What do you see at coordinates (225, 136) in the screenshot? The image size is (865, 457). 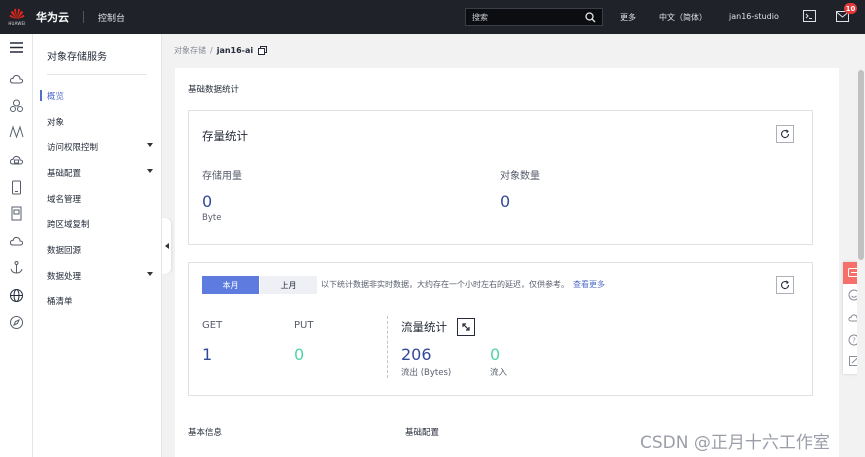 I see `storage-stats-title: 存量统计` at bounding box center [225, 136].